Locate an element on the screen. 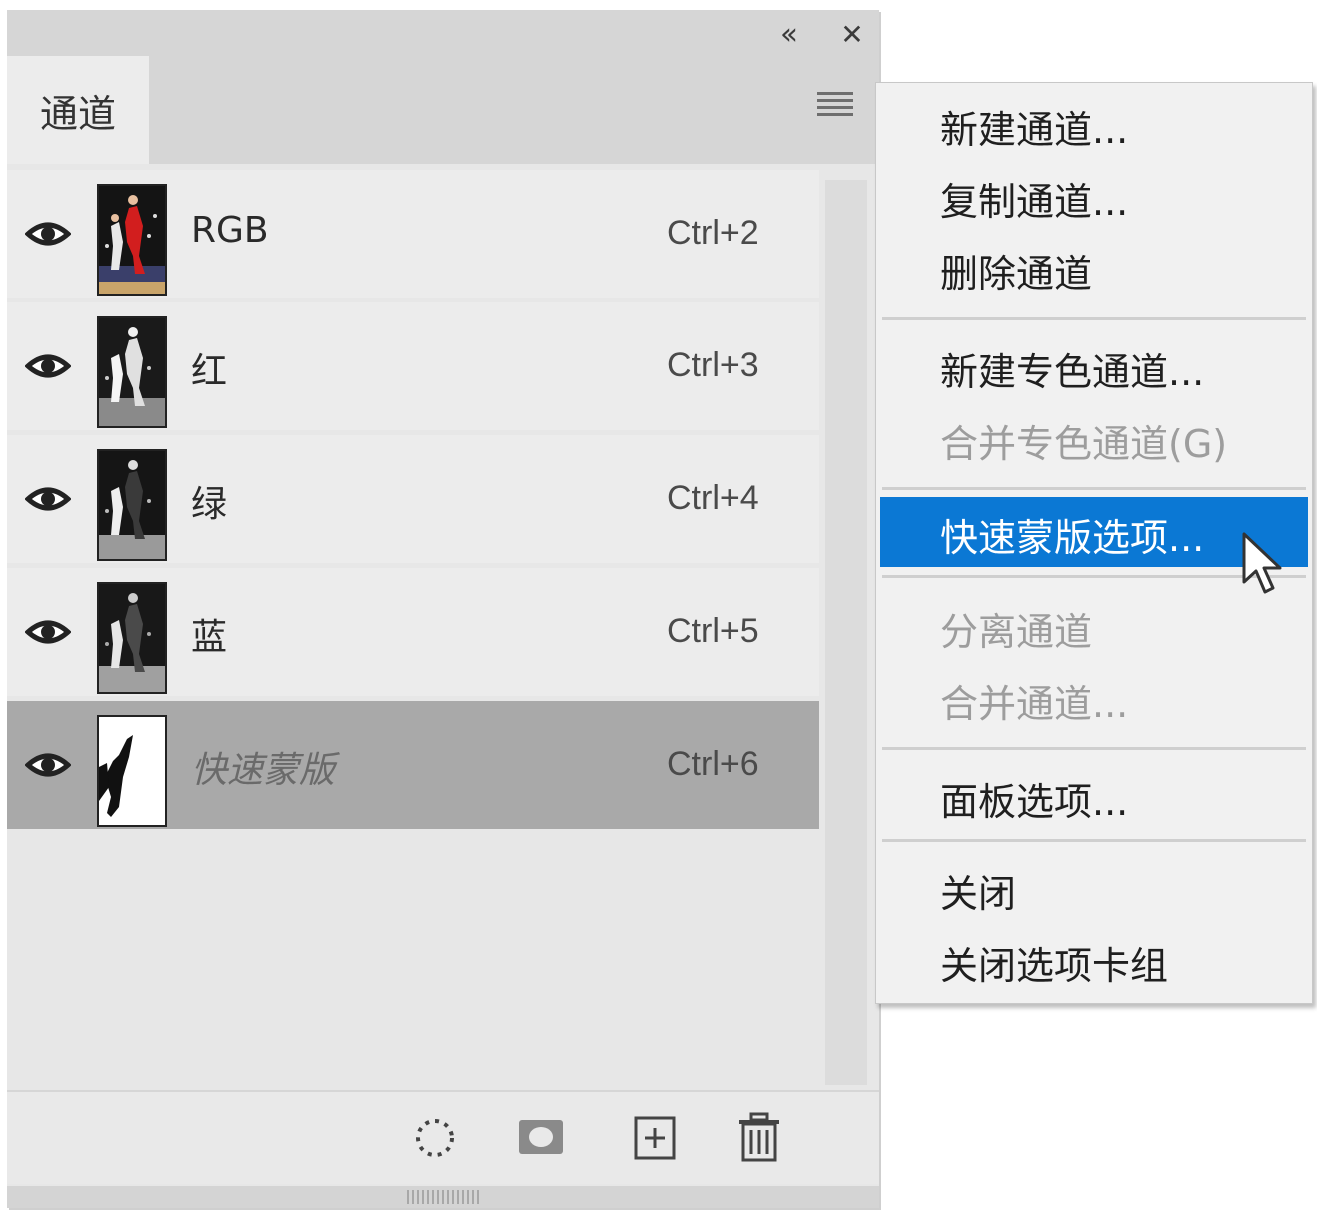 Image resolution: width=1317 pixels, height=1212 pixels. panel-tab-row: 通道 is located at coordinates (443, 110).